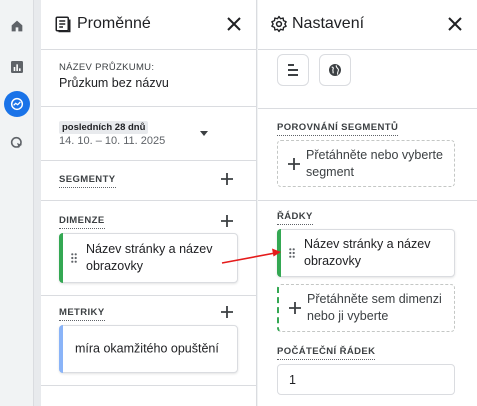  Describe the element at coordinates (114, 23) in the screenshot. I see `variables-panel-title: Proměnné` at that location.